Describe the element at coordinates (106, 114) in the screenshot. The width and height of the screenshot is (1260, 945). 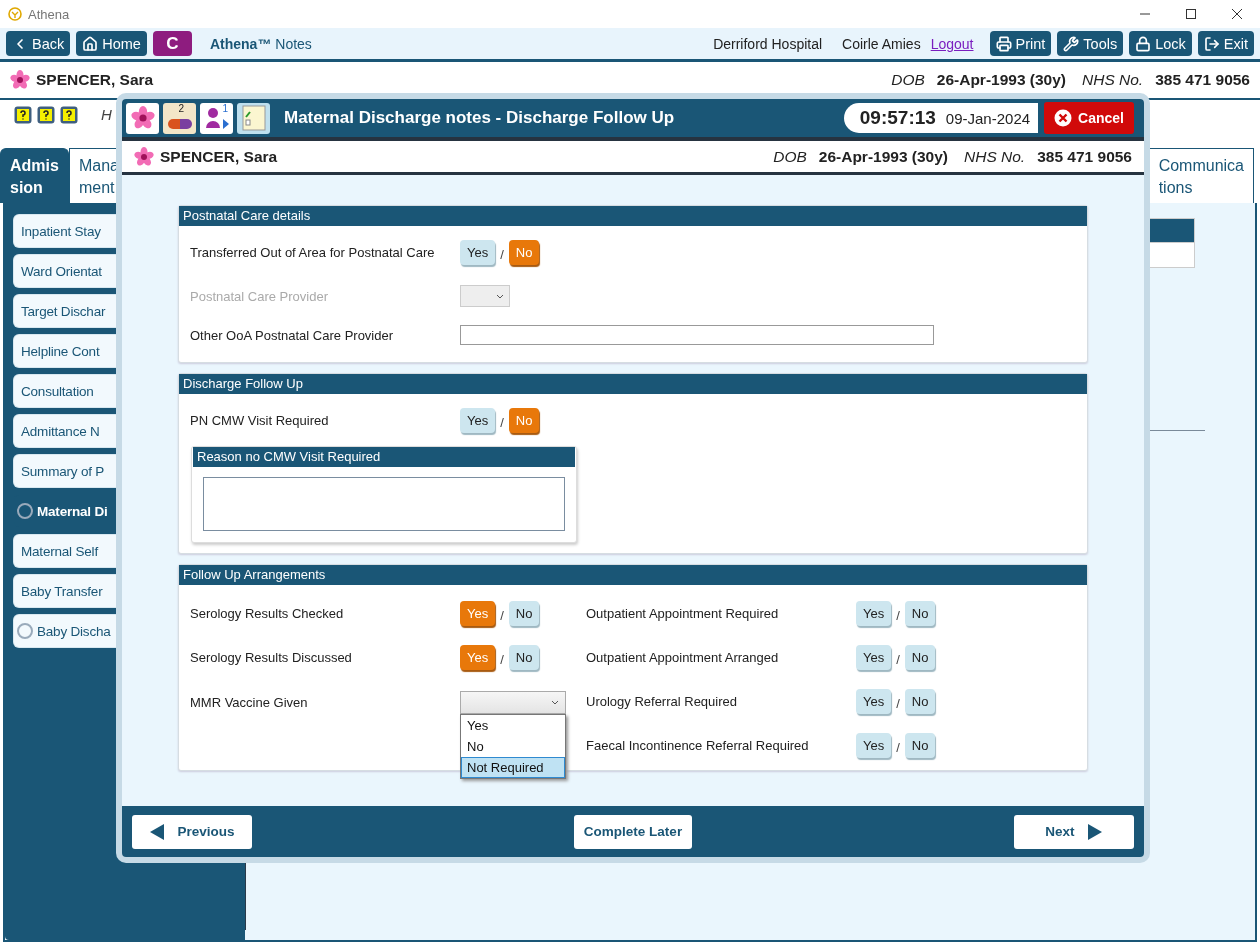
I see `help-text: H` at that location.